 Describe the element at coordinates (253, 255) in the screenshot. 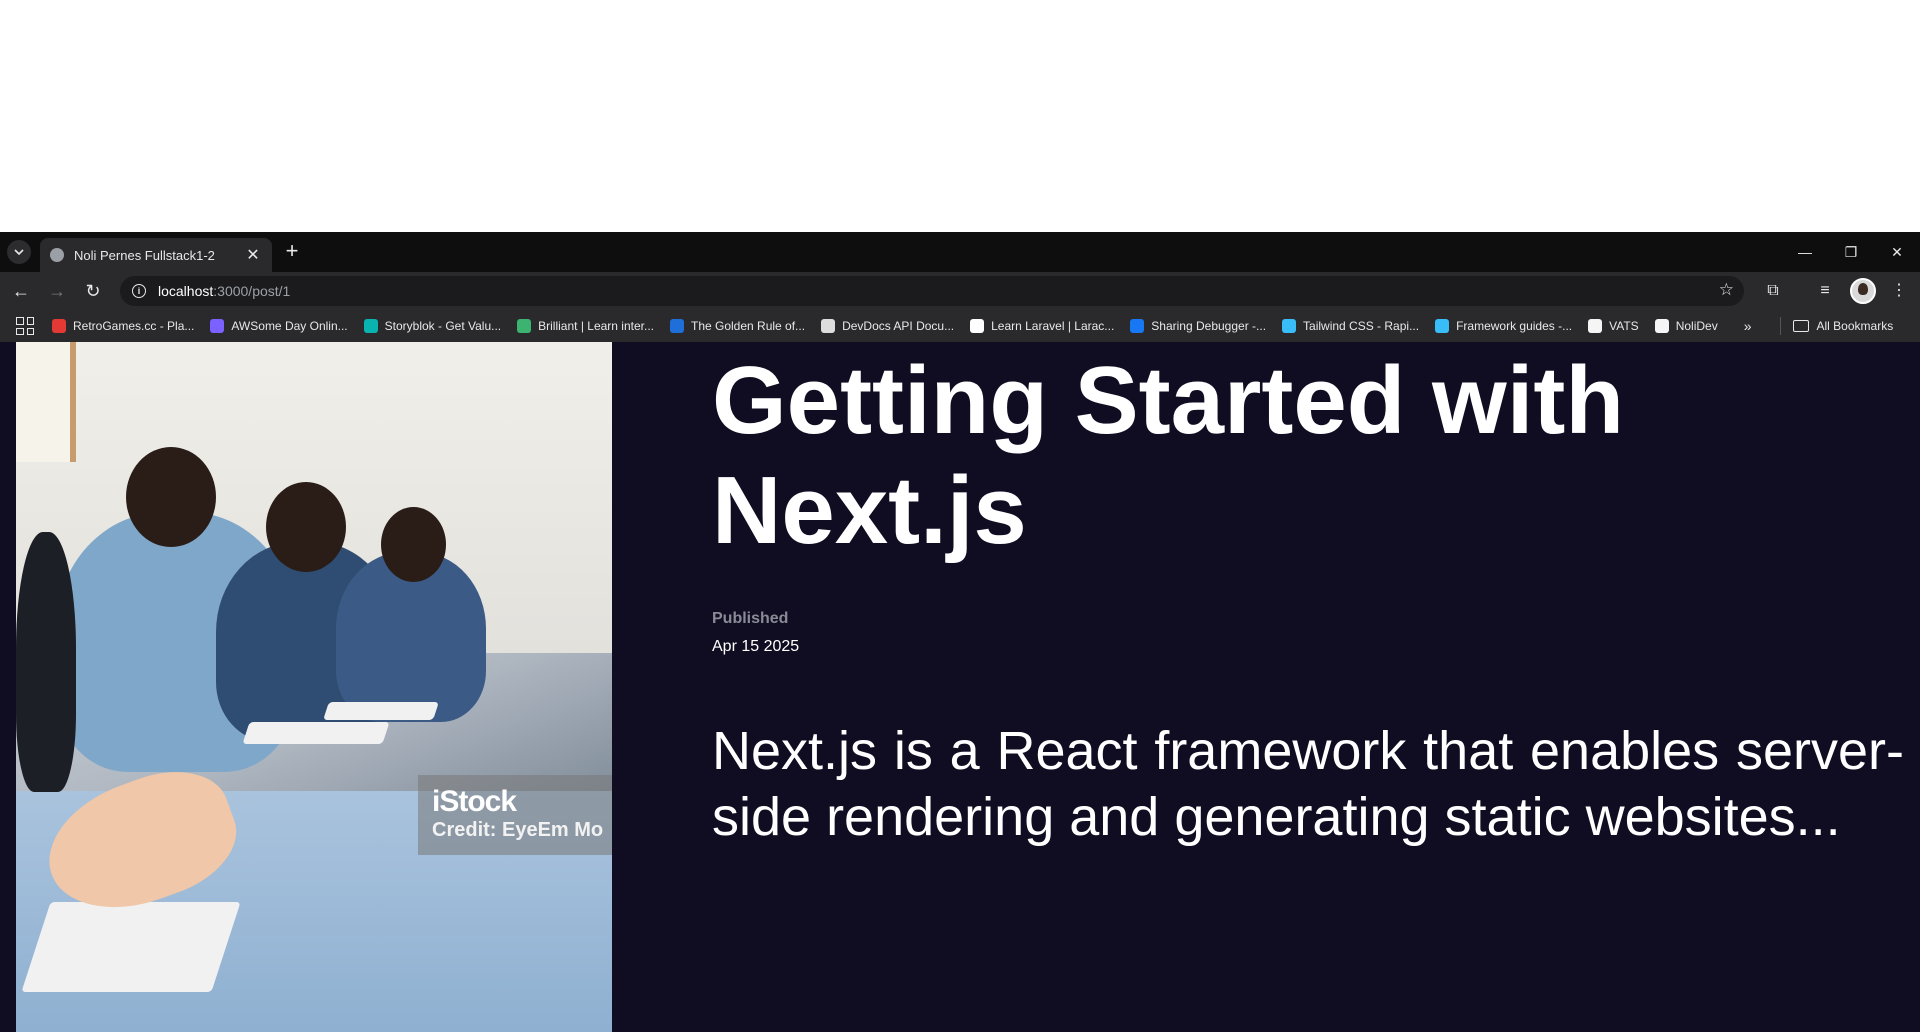

I see `close-tab-icon: ✕` at that location.